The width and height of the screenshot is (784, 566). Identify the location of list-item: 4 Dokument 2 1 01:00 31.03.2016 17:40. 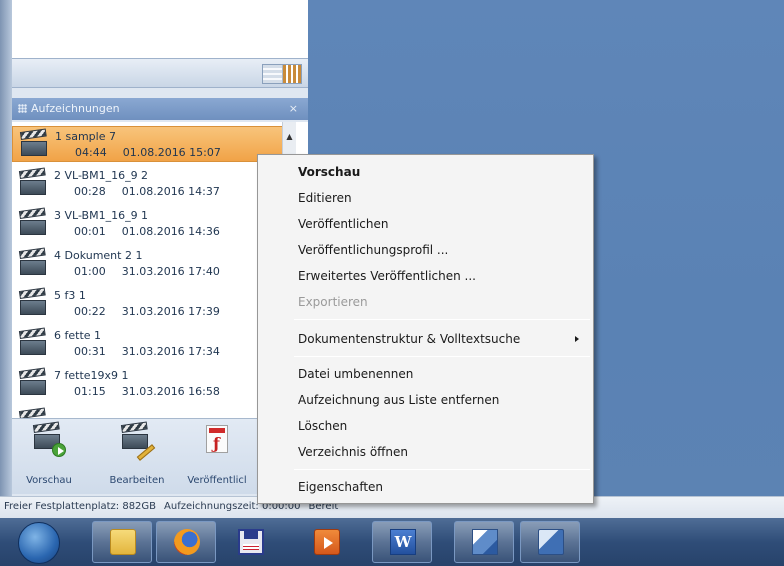
(151, 264).